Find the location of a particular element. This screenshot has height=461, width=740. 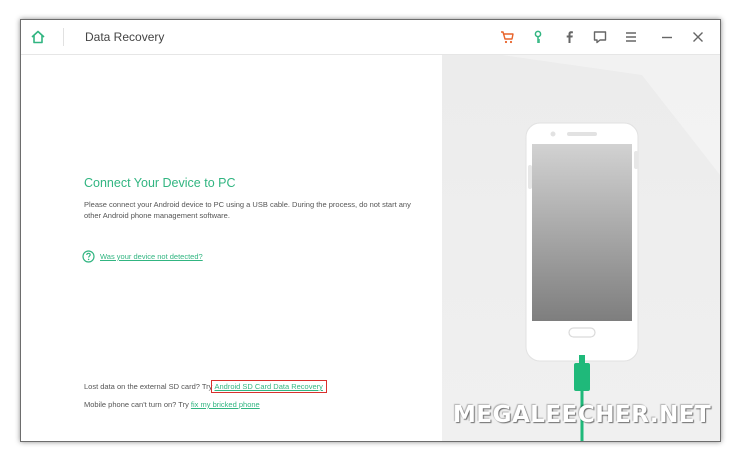

close-icon is located at coordinates (698, 37).